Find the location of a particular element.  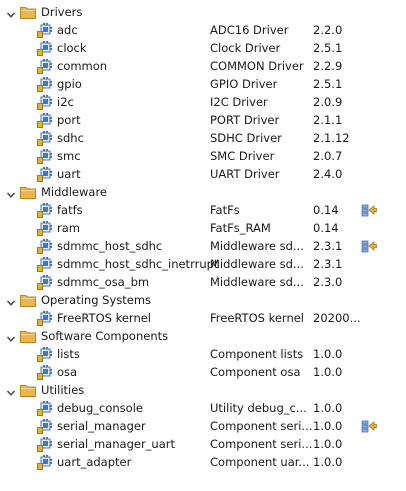

component-row: debug_console Utility debug_c... 1.0.0 is located at coordinates (203, 408).